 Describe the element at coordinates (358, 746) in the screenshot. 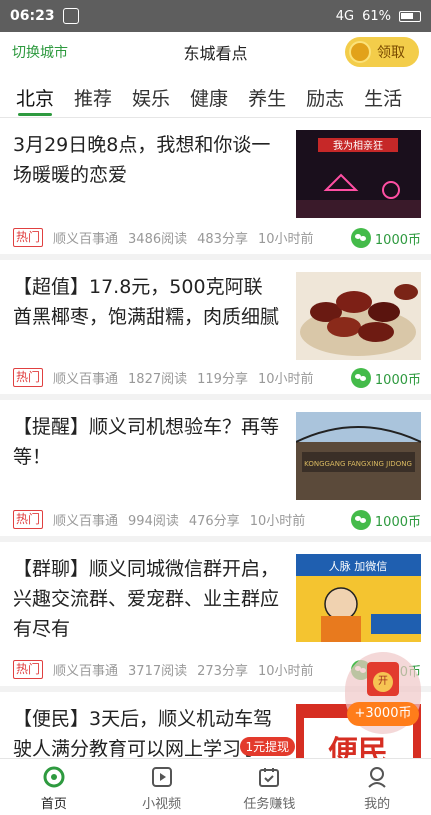

I see `thumb-caption: 便民` at that location.